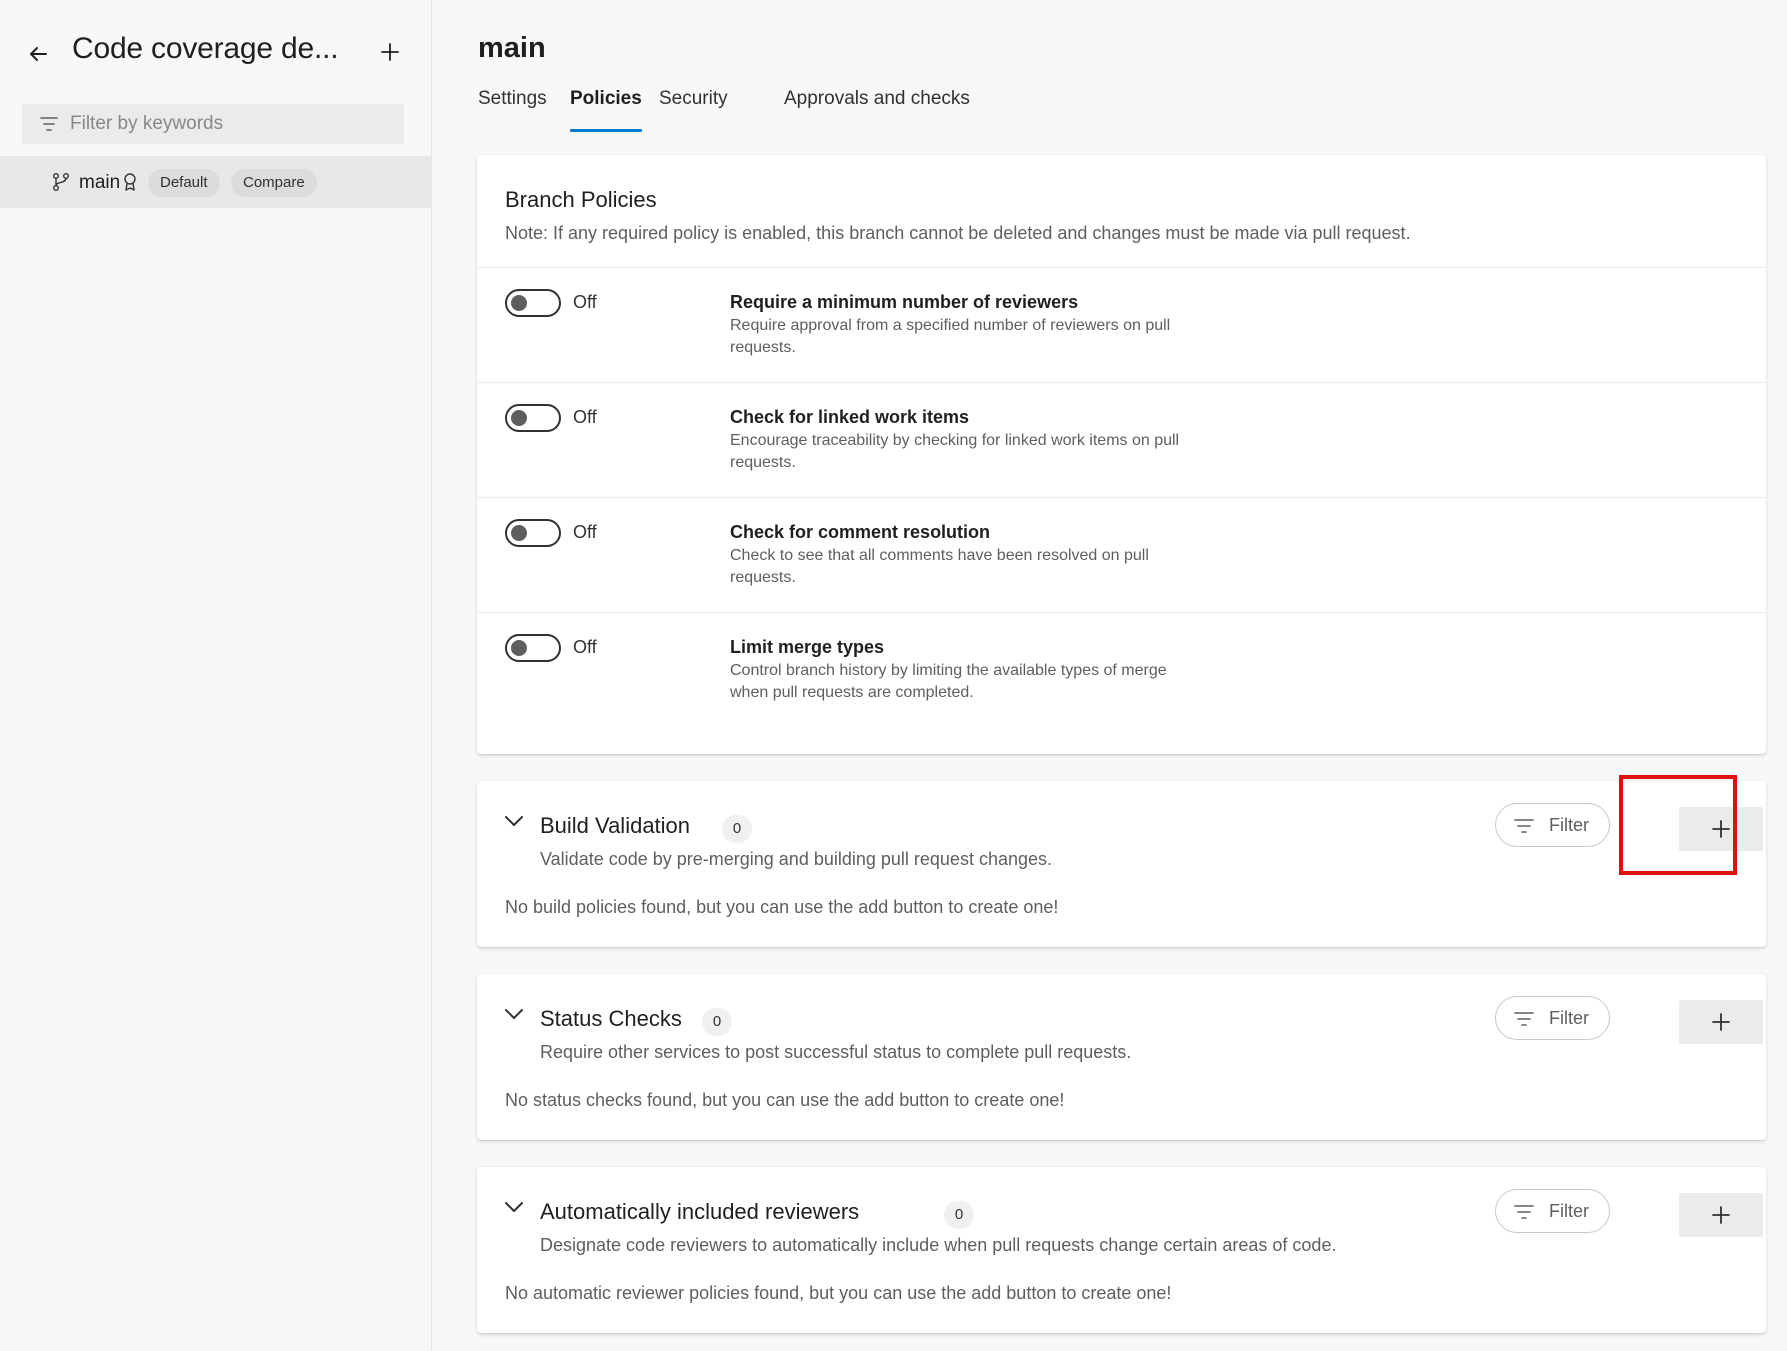  What do you see at coordinates (512, 111) in the screenshot?
I see `tab-settings: Settings` at bounding box center [512, 111].